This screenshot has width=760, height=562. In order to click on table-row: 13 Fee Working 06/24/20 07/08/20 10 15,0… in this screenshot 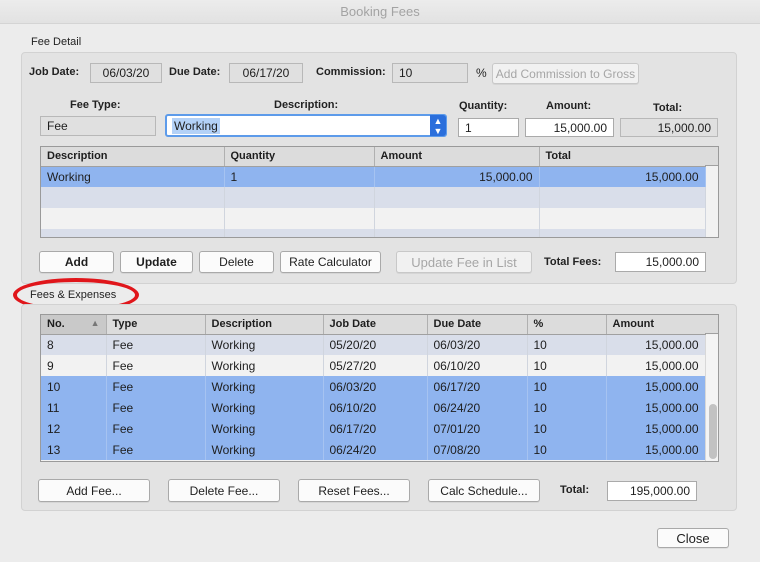, I will do `click(373, 449)`.